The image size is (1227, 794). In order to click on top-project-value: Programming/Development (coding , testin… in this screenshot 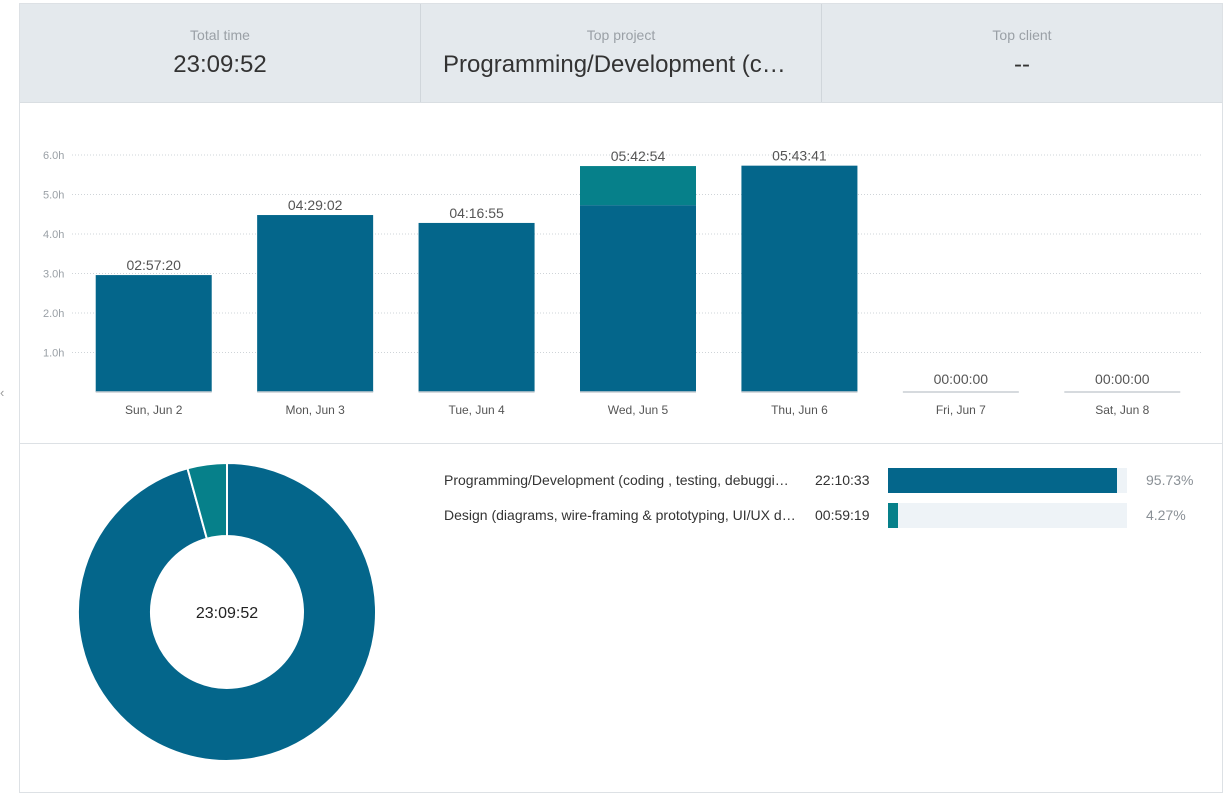, I will do `click(632, 64)`.